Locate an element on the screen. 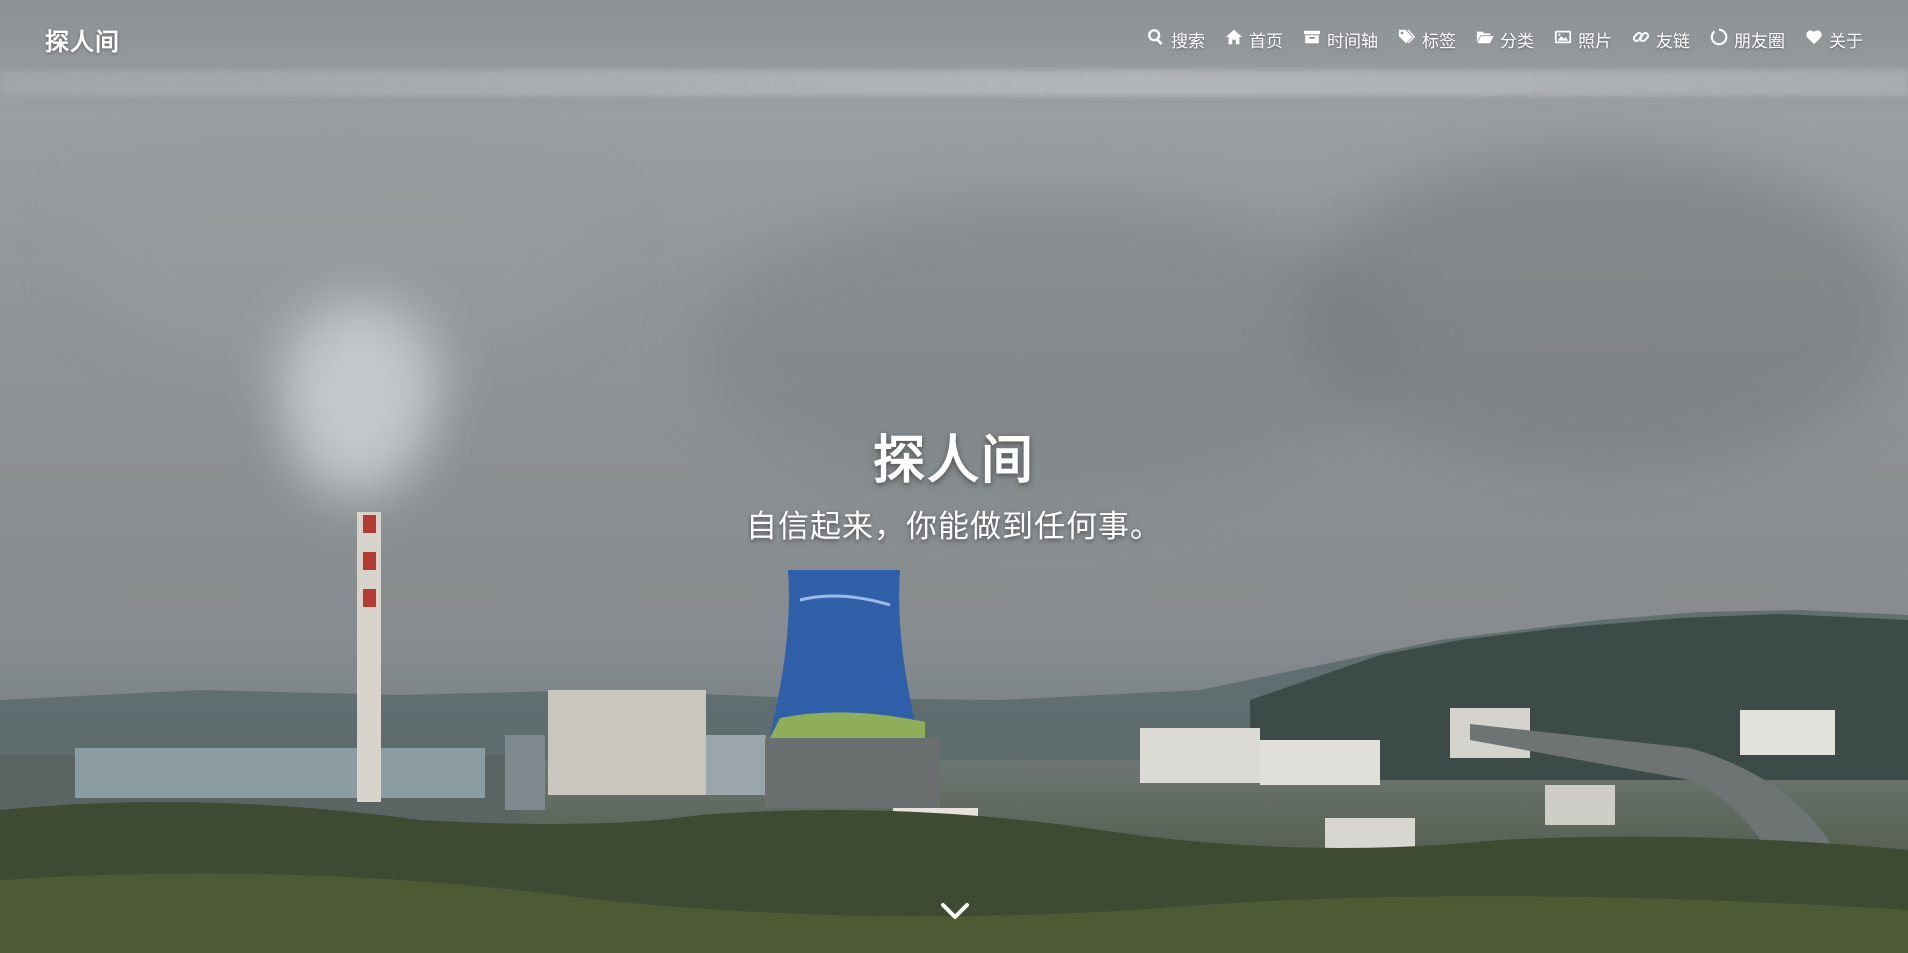 The height and width of the screenshot is (953, 1908). archive-icon is located at coordinates (1312, 39).